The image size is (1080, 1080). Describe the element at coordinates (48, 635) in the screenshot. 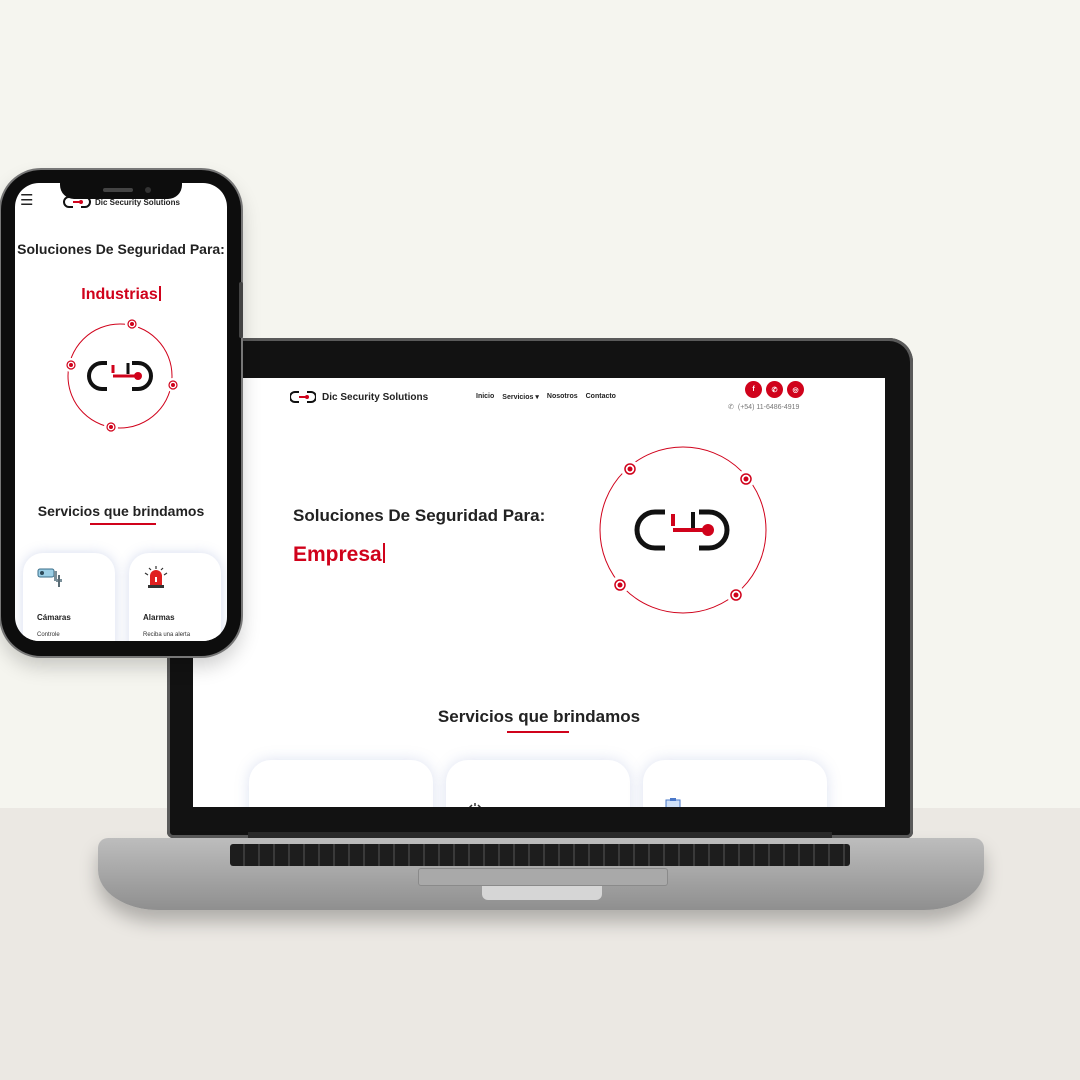

I see `card-text: Controle` at that location.